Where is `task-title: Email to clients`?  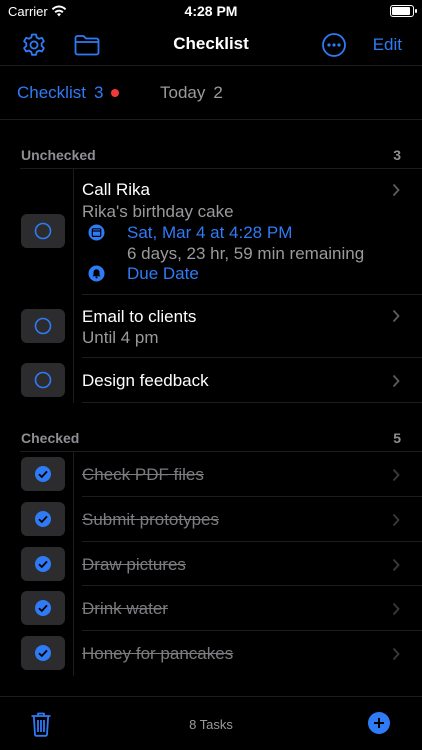
task-title: Email to clients is located at coordinates (139, 316).